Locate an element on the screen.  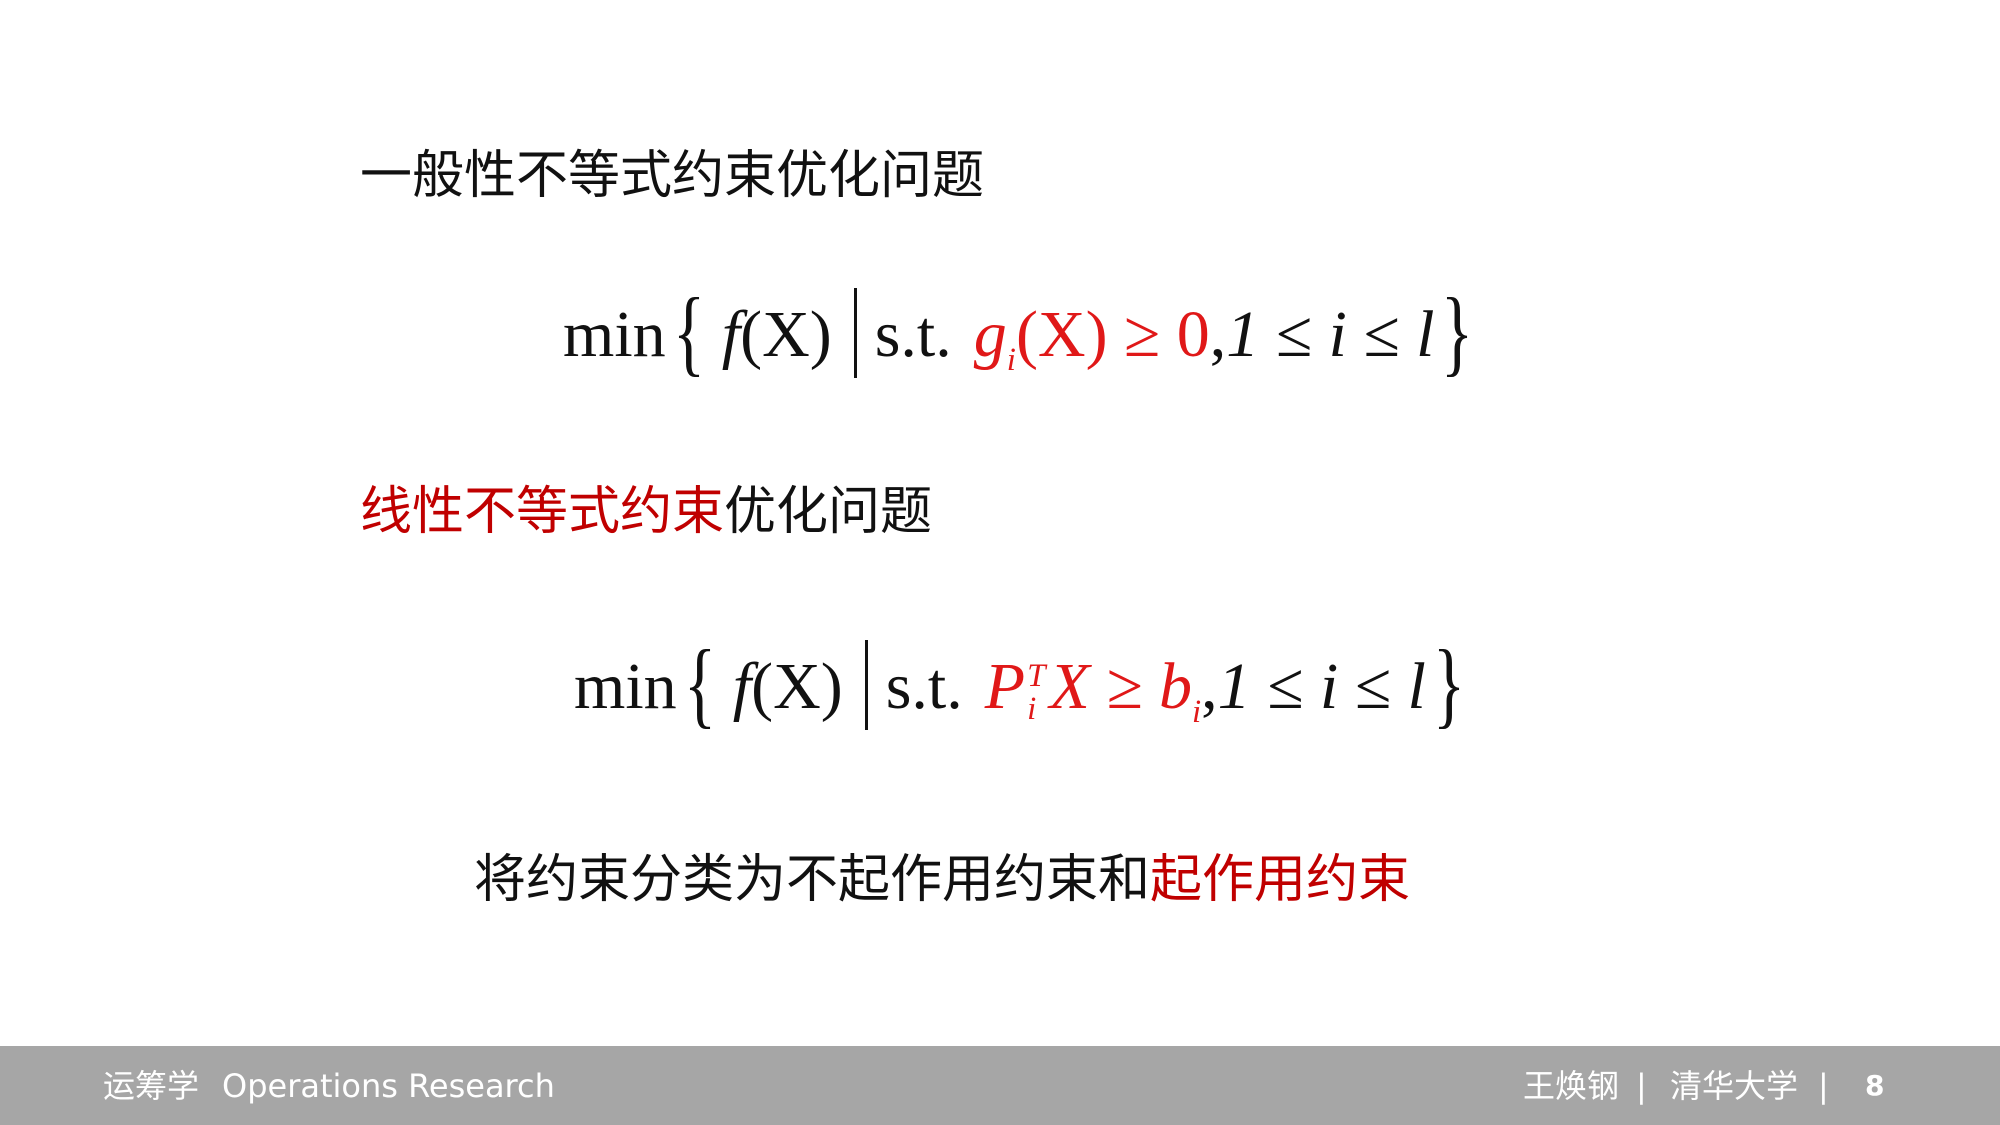
statement-black: 将约束分类为不起作用约束和 is located at coordinates (812, 880).